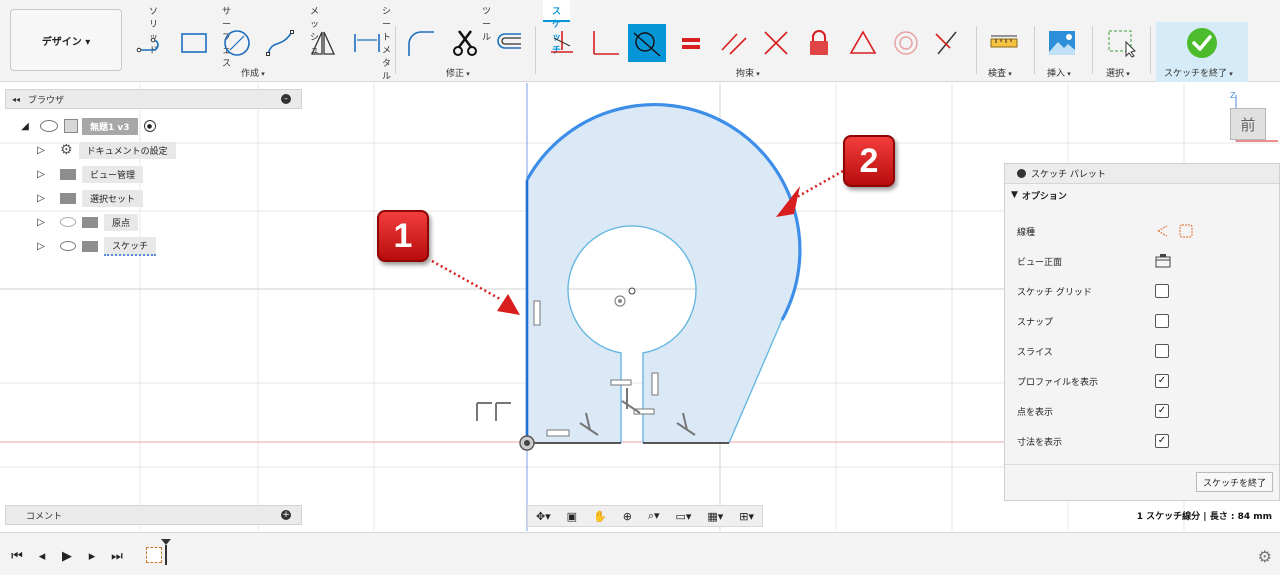  What do you see at coordinates (1059, 72) in the screenshot?
I see `insert-group-label: 挿入` at bounding box center [1059, 72].